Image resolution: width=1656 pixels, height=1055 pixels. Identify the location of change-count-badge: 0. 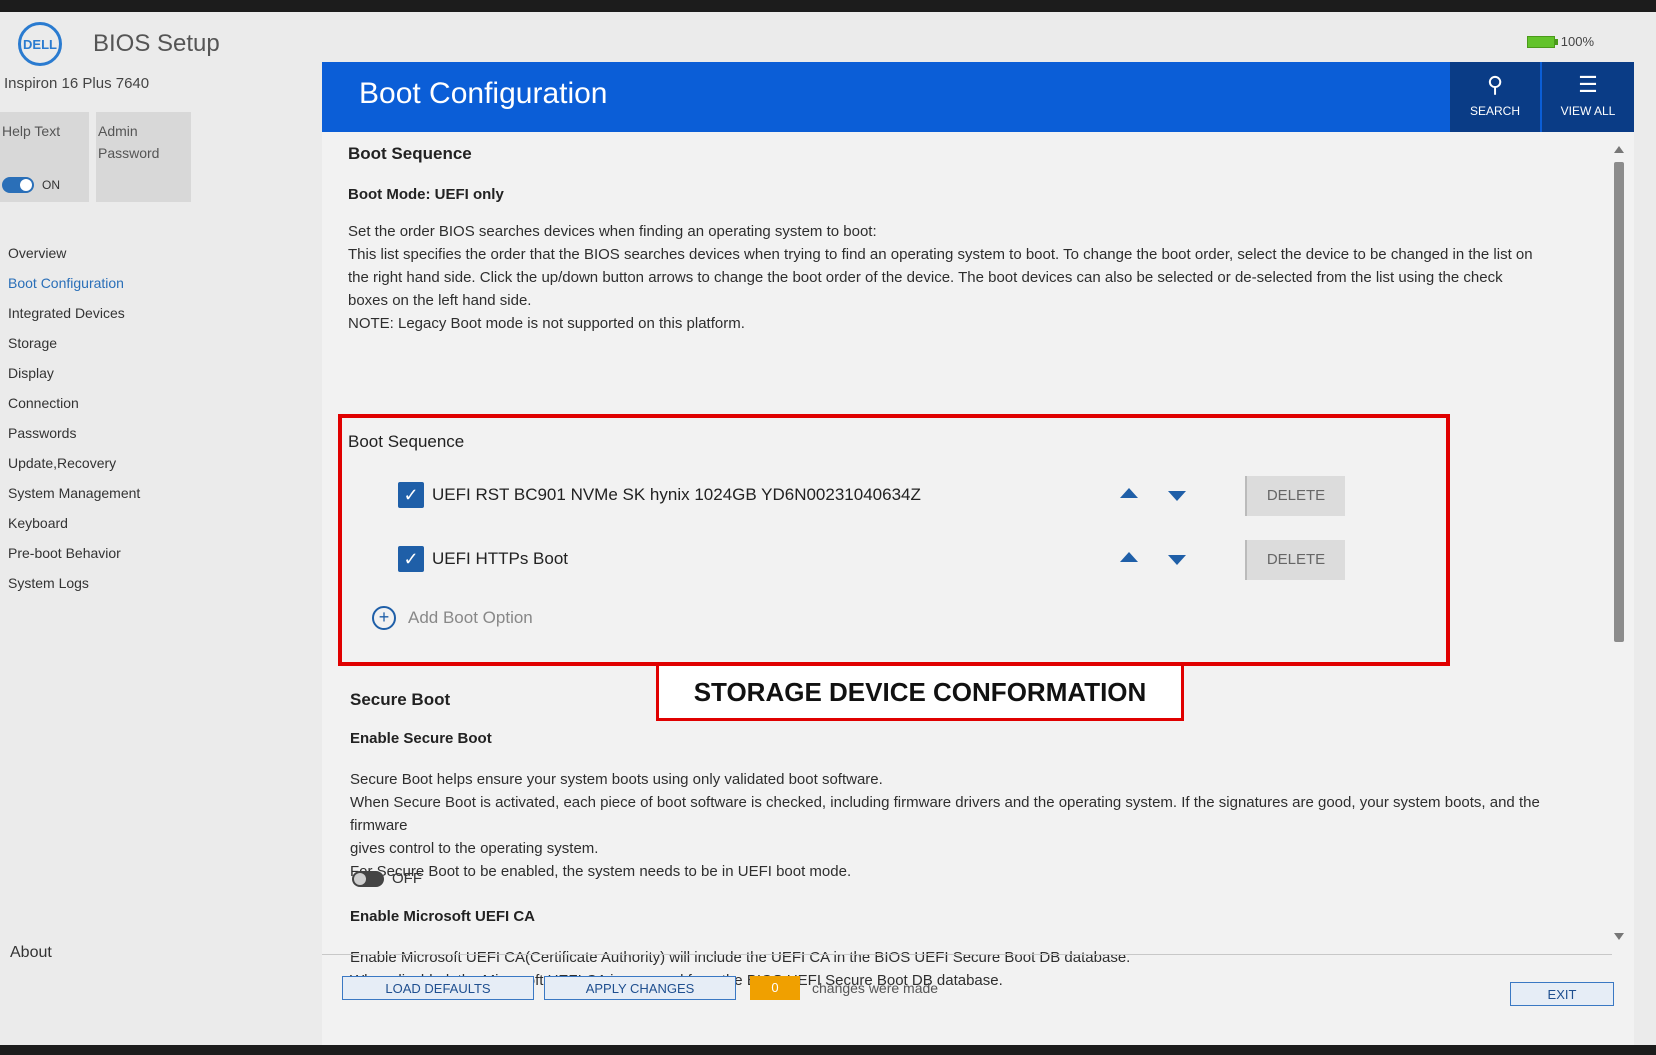
(775, 988).